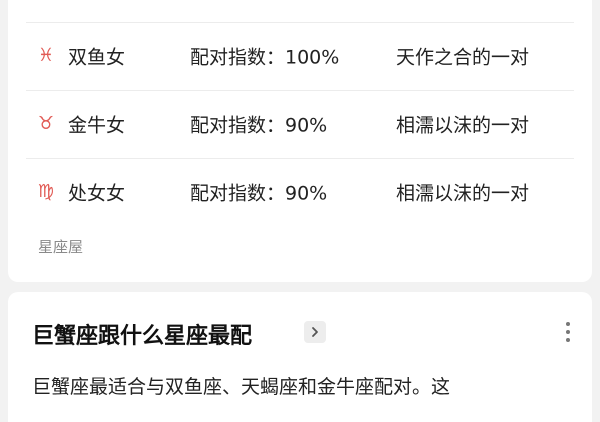 This screenshot has height=422, width=600. What do you see at coordinates (463, 57) in the screenshot?
I see `match-description: 天作之合的一对` at bounding box center [463, 57].